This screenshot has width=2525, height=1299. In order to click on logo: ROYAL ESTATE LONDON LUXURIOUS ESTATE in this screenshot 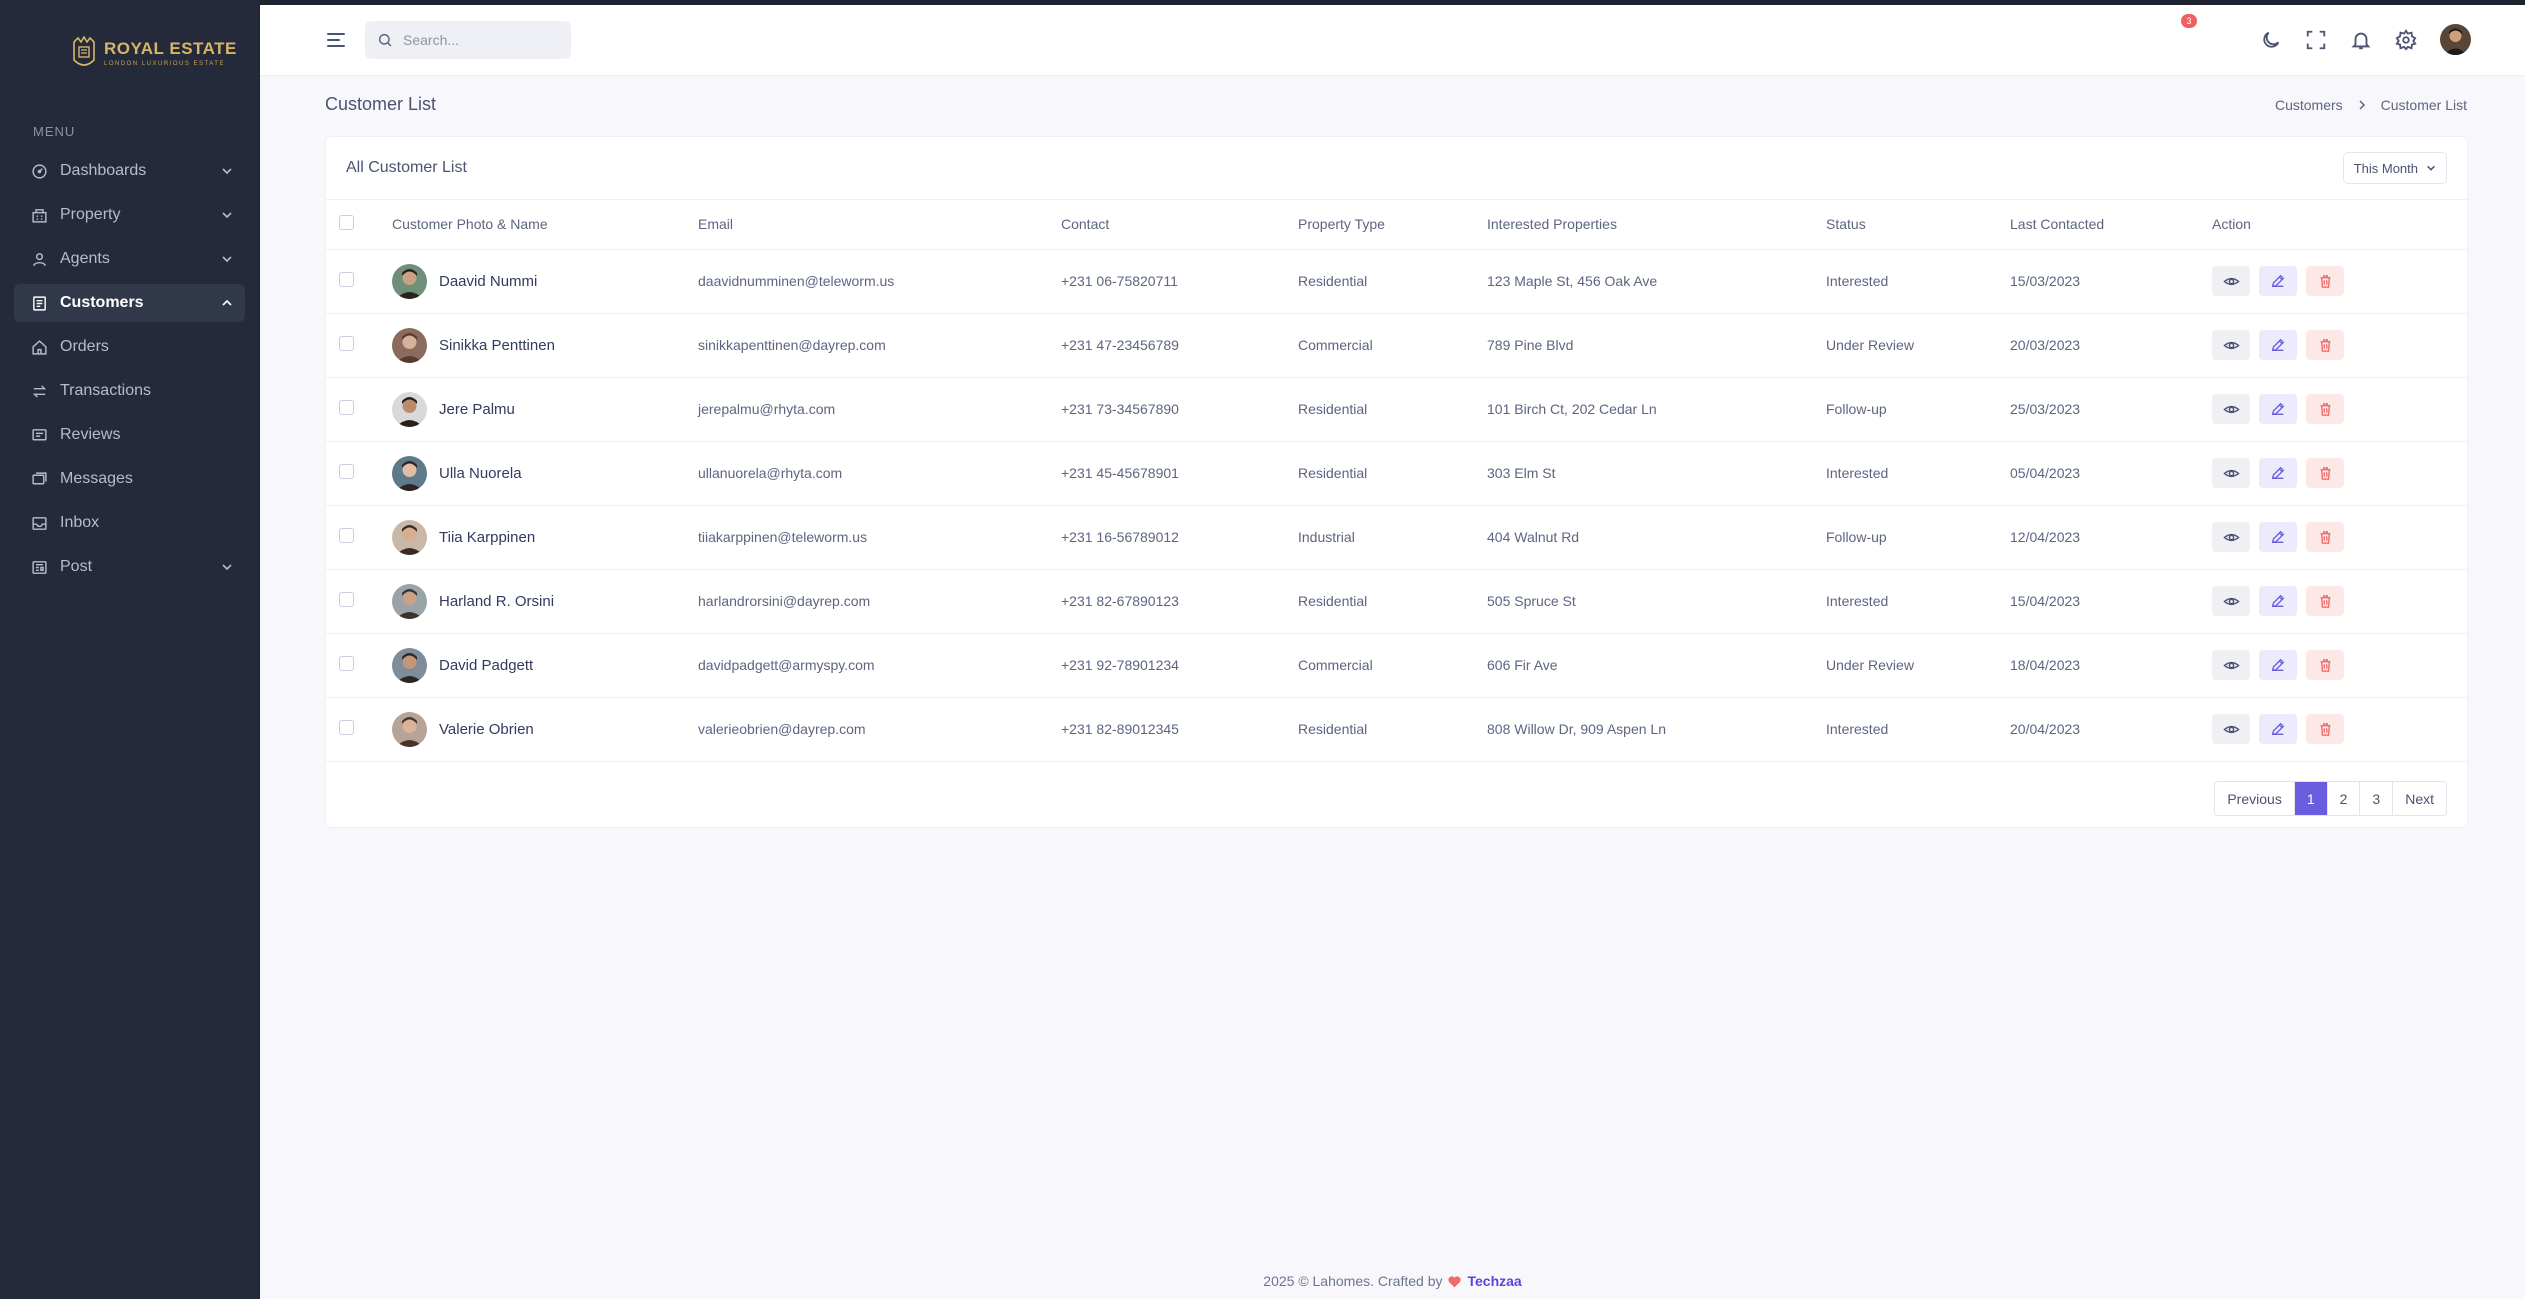, I will do `click(154, 53)`.